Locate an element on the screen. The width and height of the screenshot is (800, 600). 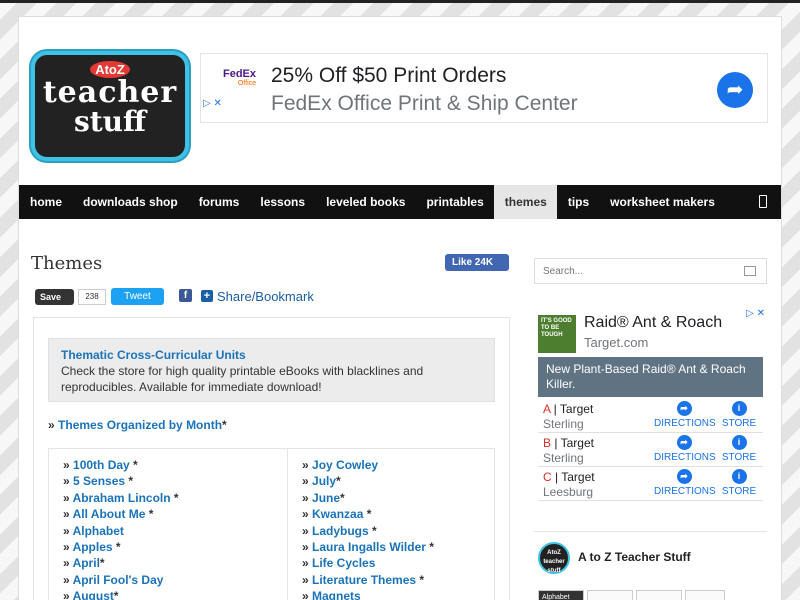
search-box is located at coordinates (650, 271).